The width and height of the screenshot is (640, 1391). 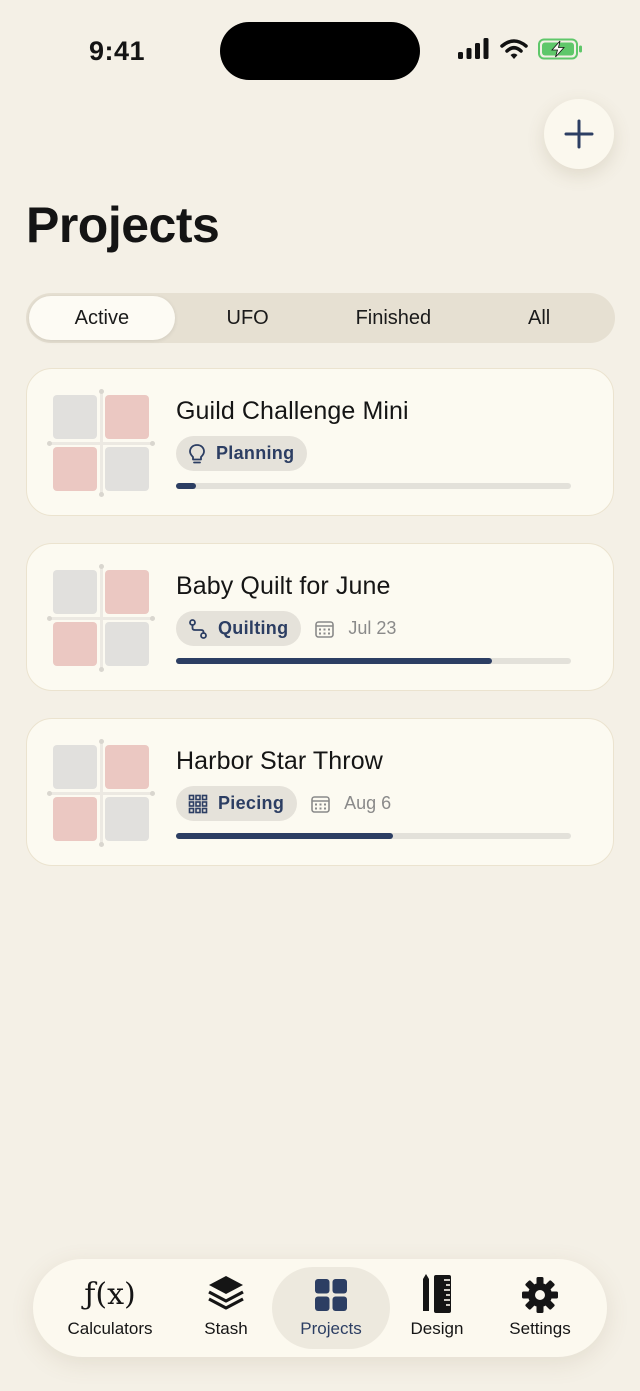 What do you see at coordinates (248, 318) in the screenshot?
I see `segment-ufo: UFO` at bounding box center [248, 318].